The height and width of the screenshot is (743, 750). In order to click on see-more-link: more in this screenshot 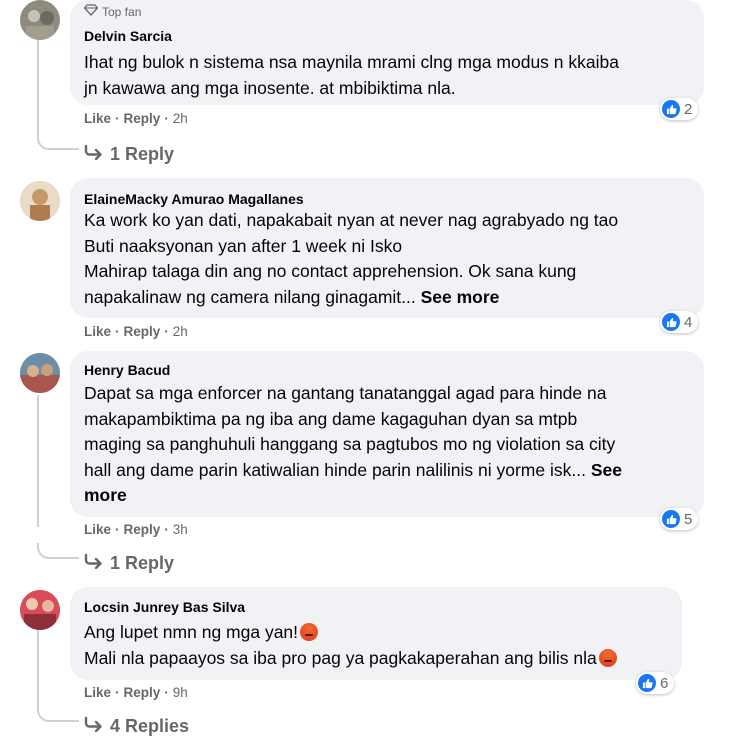, I will do `click(105, 495)`.